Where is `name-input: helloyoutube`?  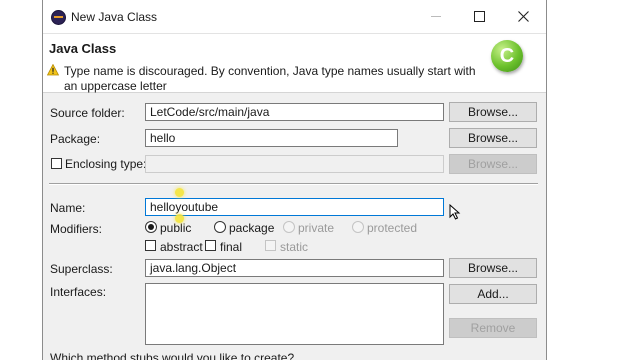
name-input: helloyoutube is located at coordinates (294, 207).